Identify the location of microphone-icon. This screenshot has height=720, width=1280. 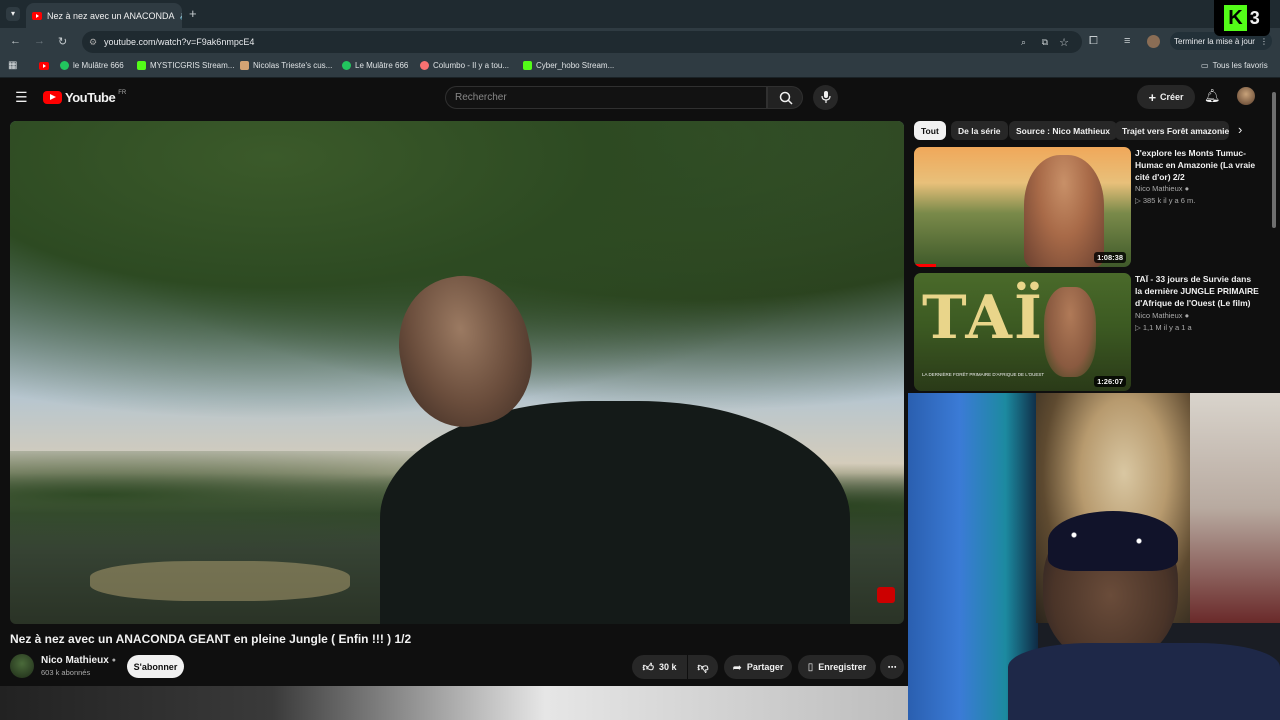
(826, 97).